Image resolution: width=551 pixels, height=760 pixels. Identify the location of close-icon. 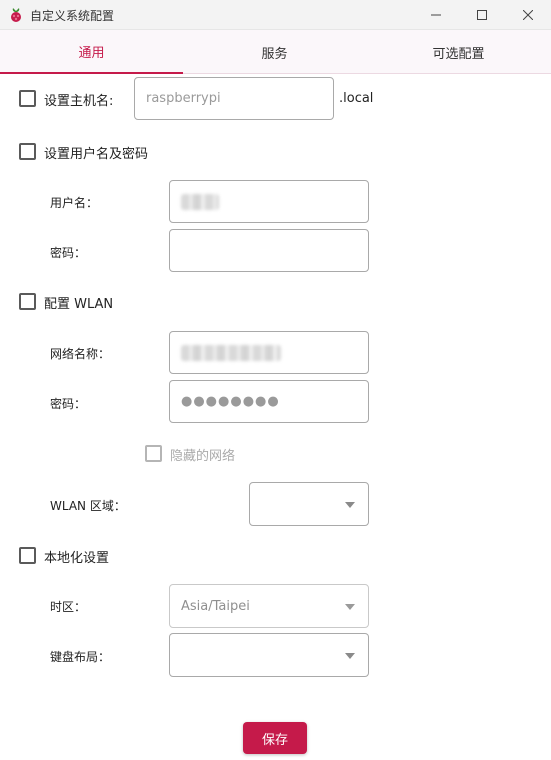
(528, 15).